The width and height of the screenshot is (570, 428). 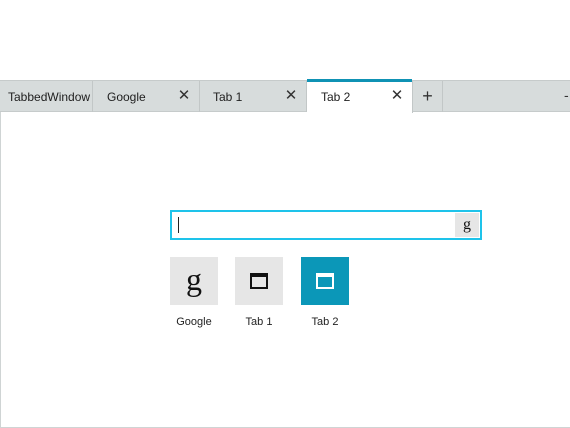 What do you see at coordinates (567, 95) in the screenshot?
I see `overflow-indicator: -` at bounding box center [567, 95].